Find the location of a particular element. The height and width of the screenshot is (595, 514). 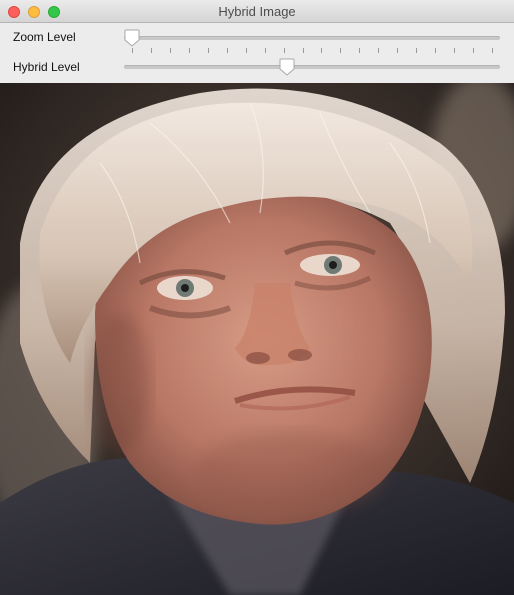

zoom-slider-thumb is located at coordinates (132, 38).